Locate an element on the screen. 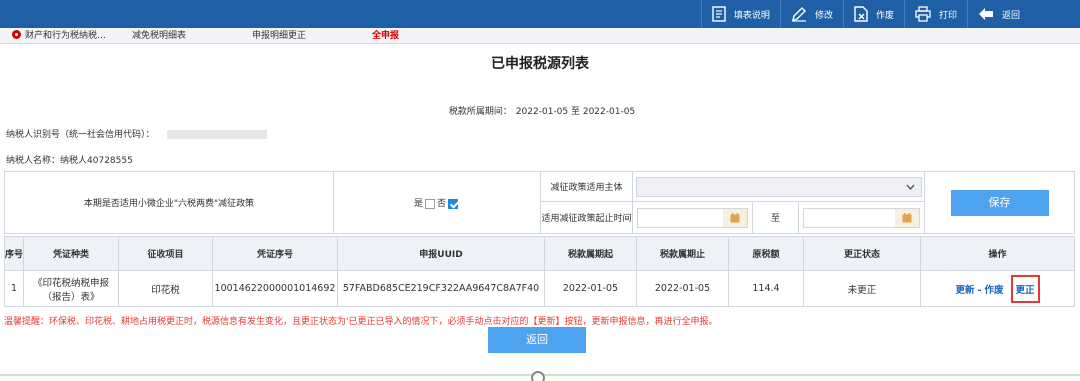 This screenshot has width=1080, height=381. no-label: 否 is located at coordinates (442, 204).